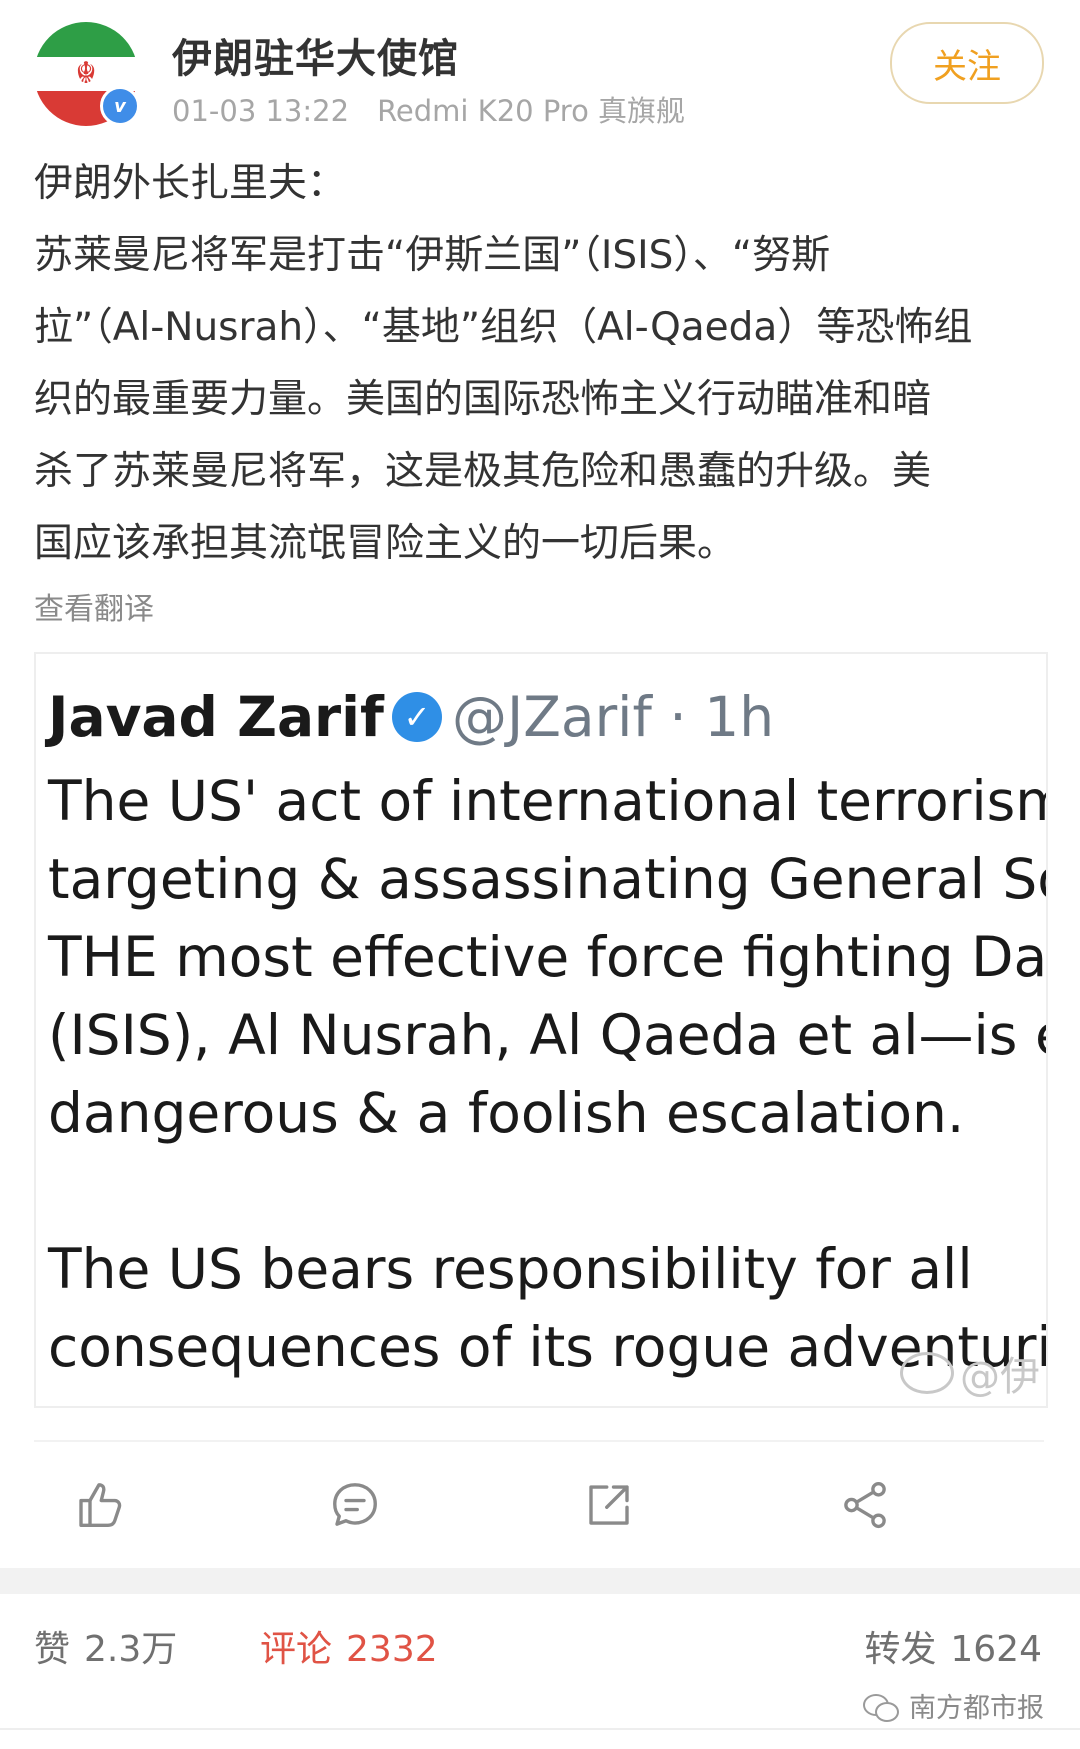  Describe the element at coordinates (548, 801) in the screenshot. I see `tweet-line: The US' act of international terrorism,` at that location.